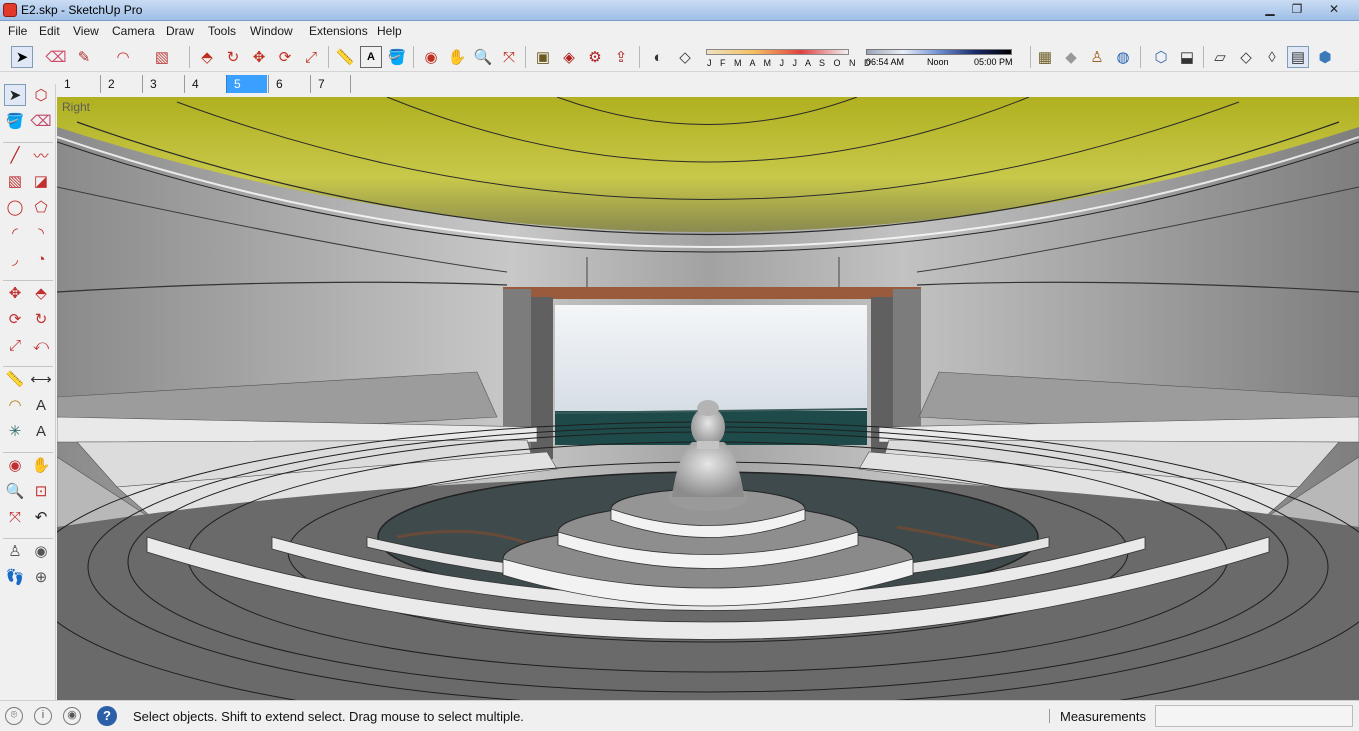 The height and width of the screenshot is (731, 1359). Describe the element at coordinates (41, 405) in the screenshot. I see `text-tool-icon: A` at that location.